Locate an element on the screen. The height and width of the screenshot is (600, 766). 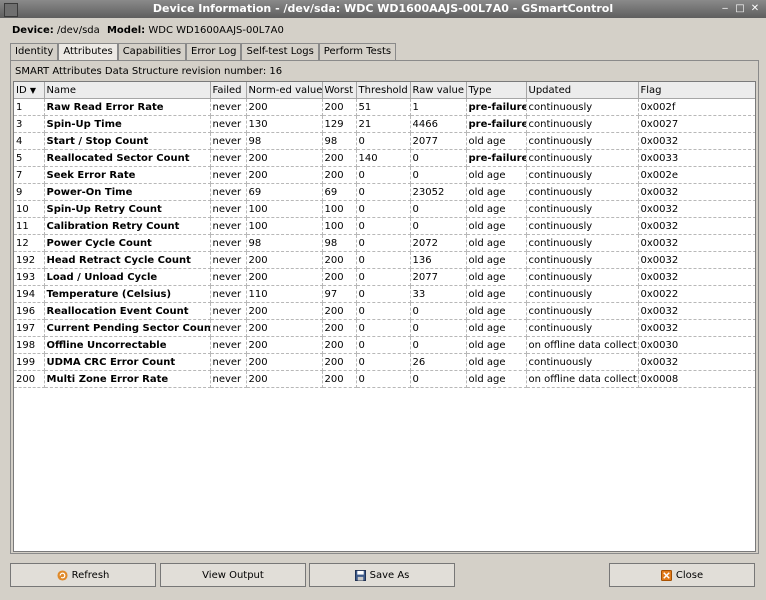
cell-updated: on offline data collect. is located at coordinates (582, 379).